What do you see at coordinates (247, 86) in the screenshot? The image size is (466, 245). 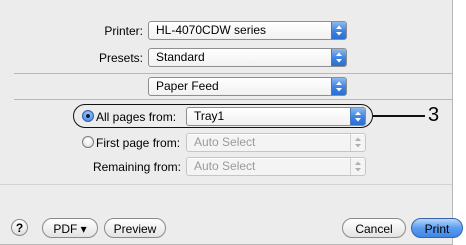 I see `panel-popup: Paper Feed` at bounding box center [247, 86].